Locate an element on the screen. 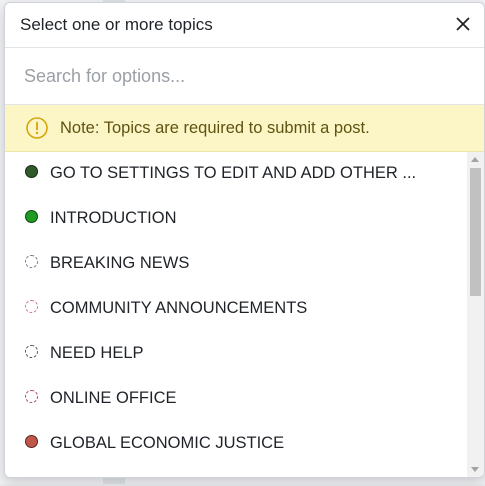 The width and height of the screenshot is (485, 486). topic-label: BREAKING NEWS is located at coordinates (120, 263).